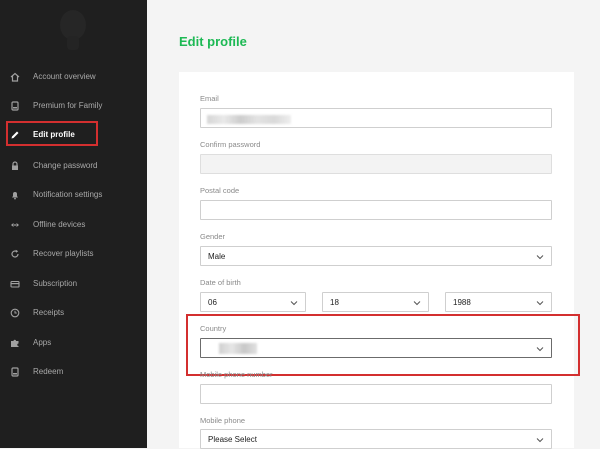 The height and width of the screenshot is (449, 600). Describe the element at coordinates (376, 439) in the screenshot. I see `mobile-phone-select: Please Select` at that location.